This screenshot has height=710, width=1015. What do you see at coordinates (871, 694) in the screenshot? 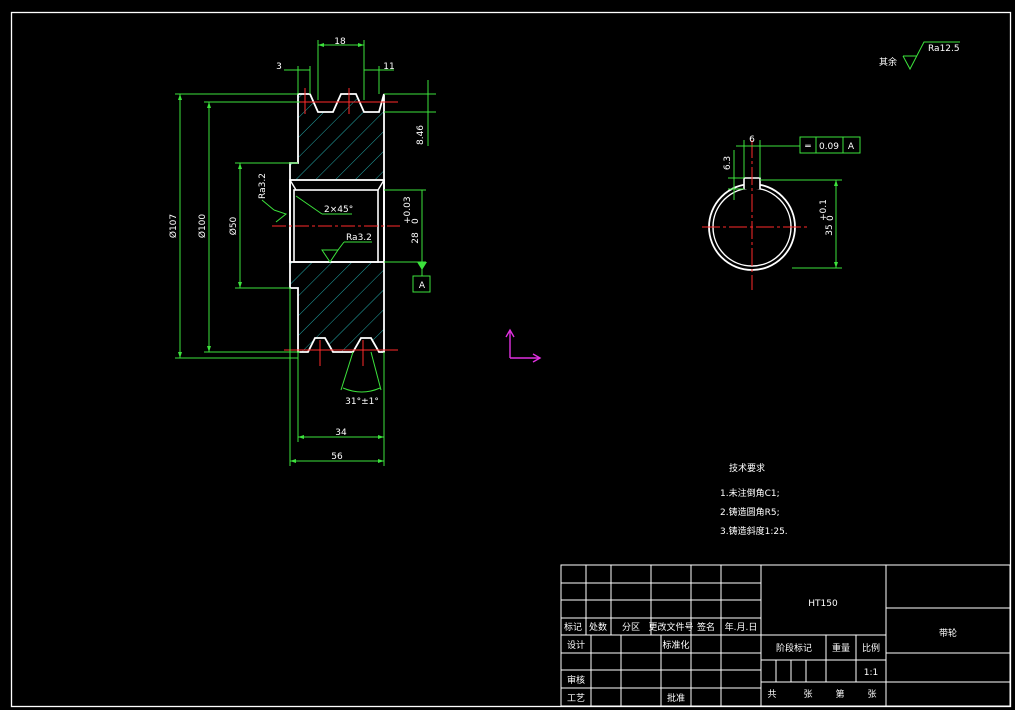
I see `sheet-unit-2: 张` at bounding box center [871, 694].